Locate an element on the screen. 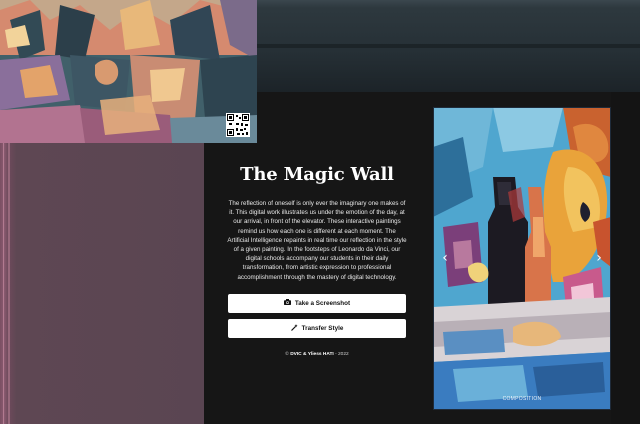 This screenshot has height=424, width=640. copyright-text: © DVIC & Yliess HATI - 2022 is located at coordinates (317, 354).